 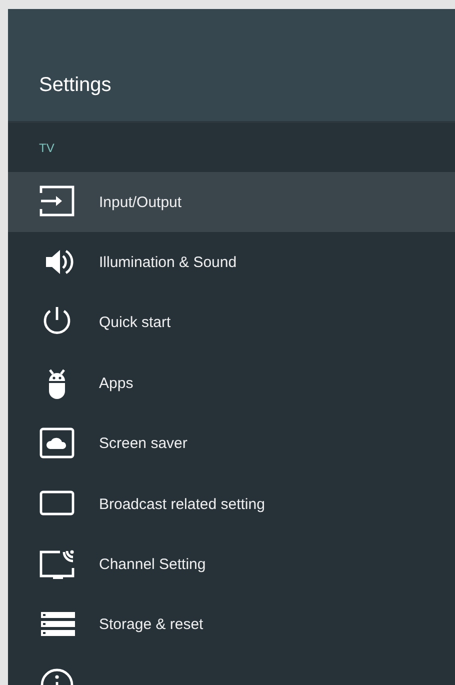 I want to click on section-label: TV, so click(x=46, y=147).